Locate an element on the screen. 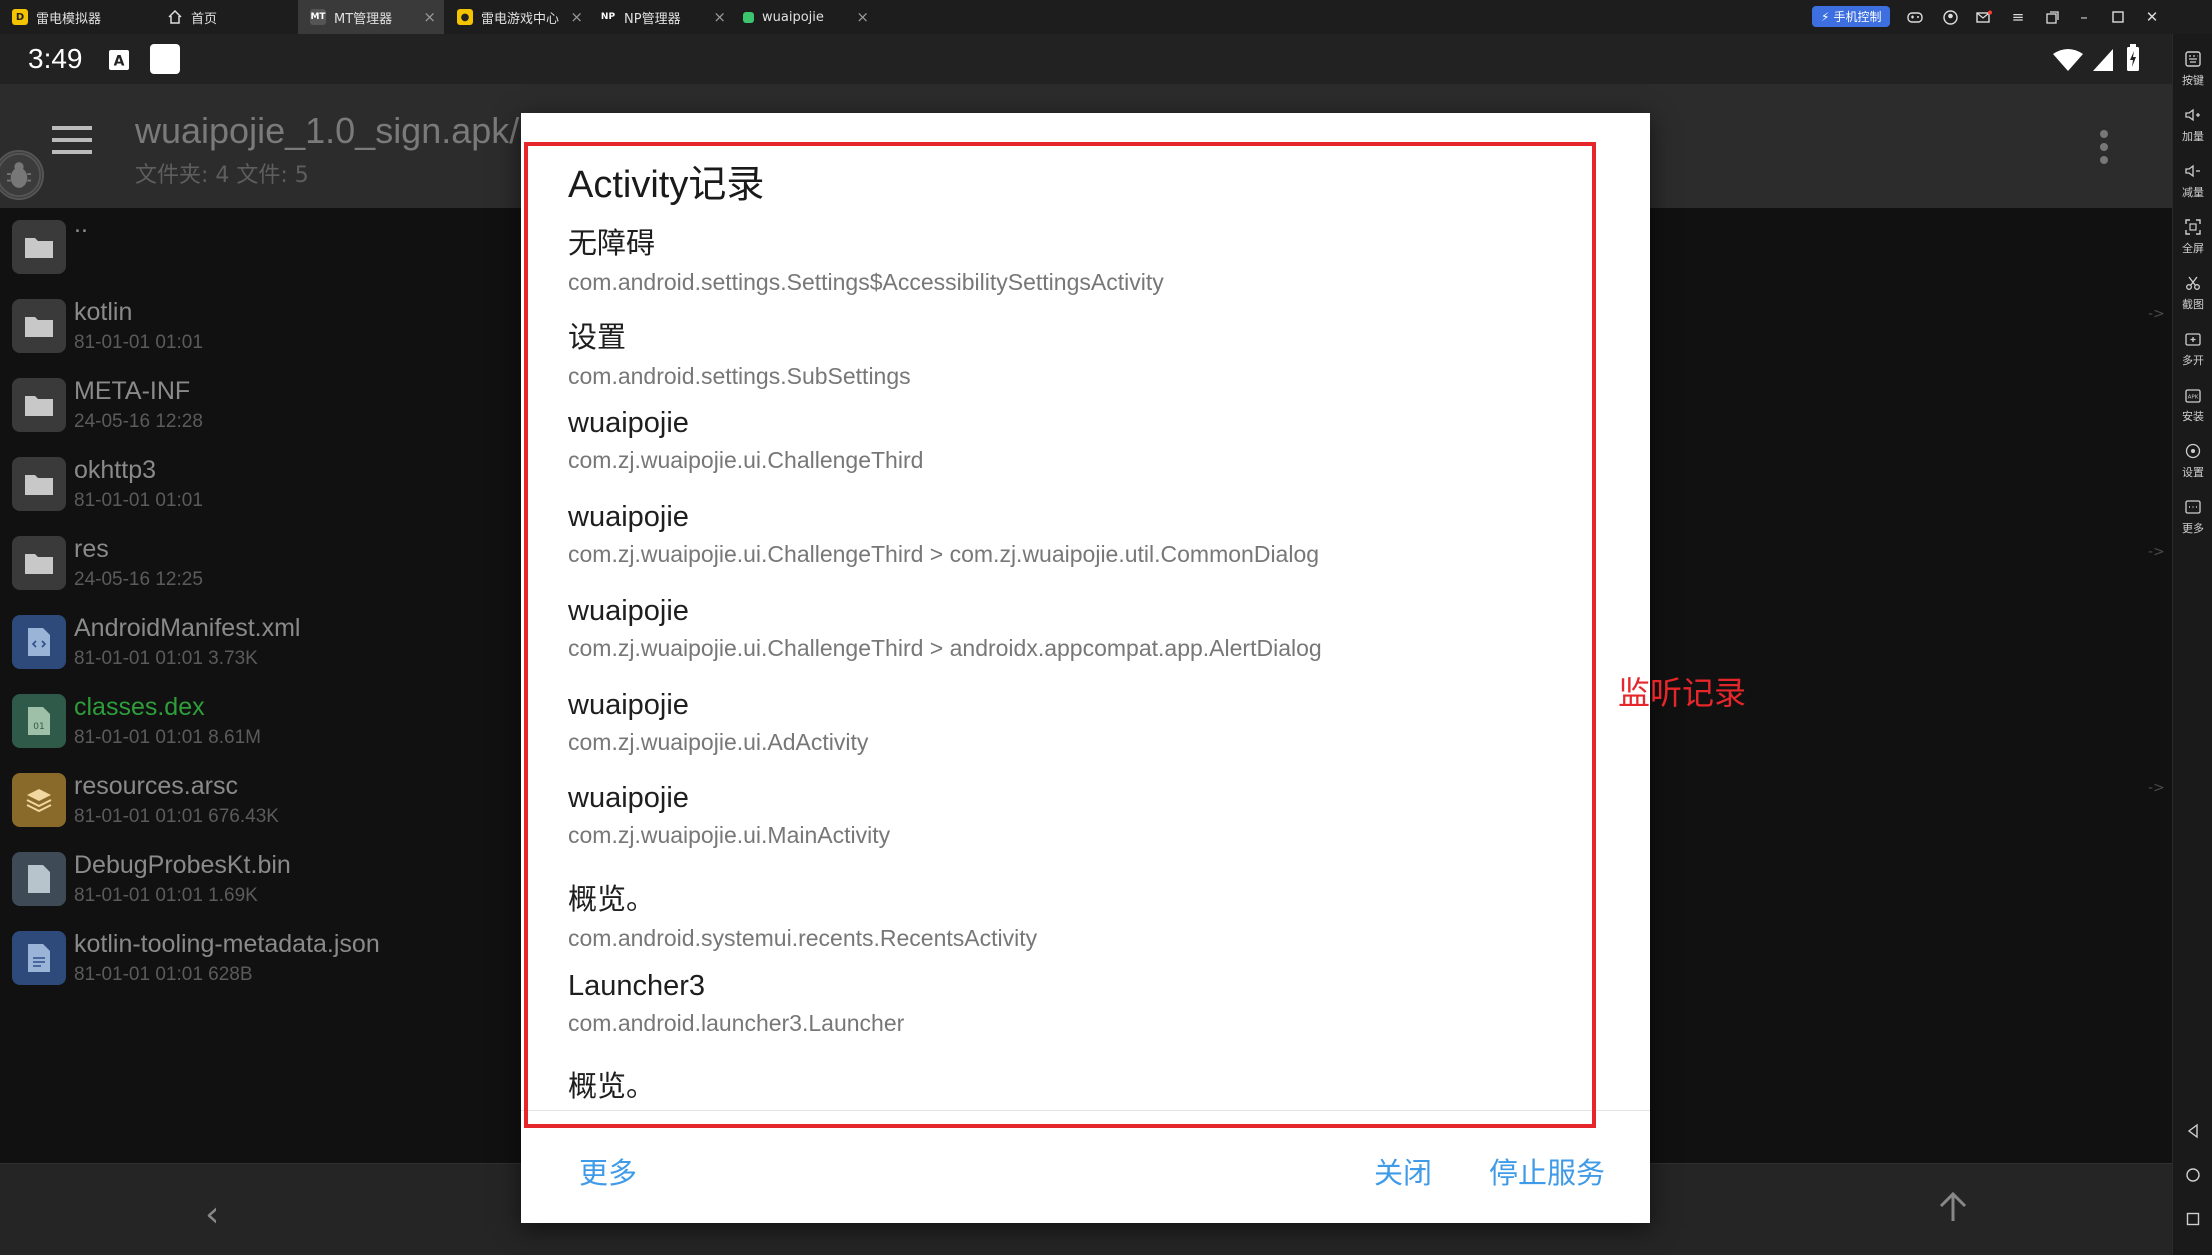 Image resolution: width=2212 pixels, height=1255 pixels. keyboard-a-icon: A is located at coordinates (119, 60).